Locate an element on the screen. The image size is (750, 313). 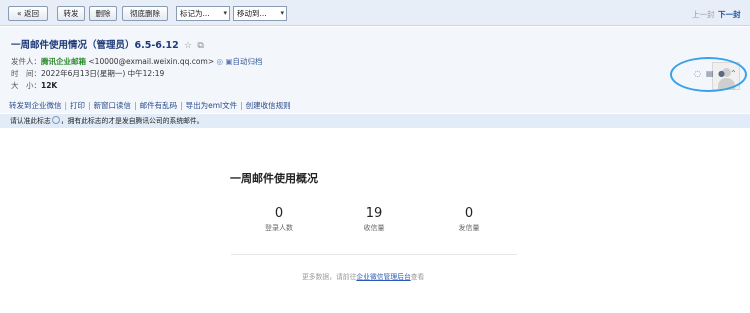
note-icon: ▤ is located at coordinates (710, 73).